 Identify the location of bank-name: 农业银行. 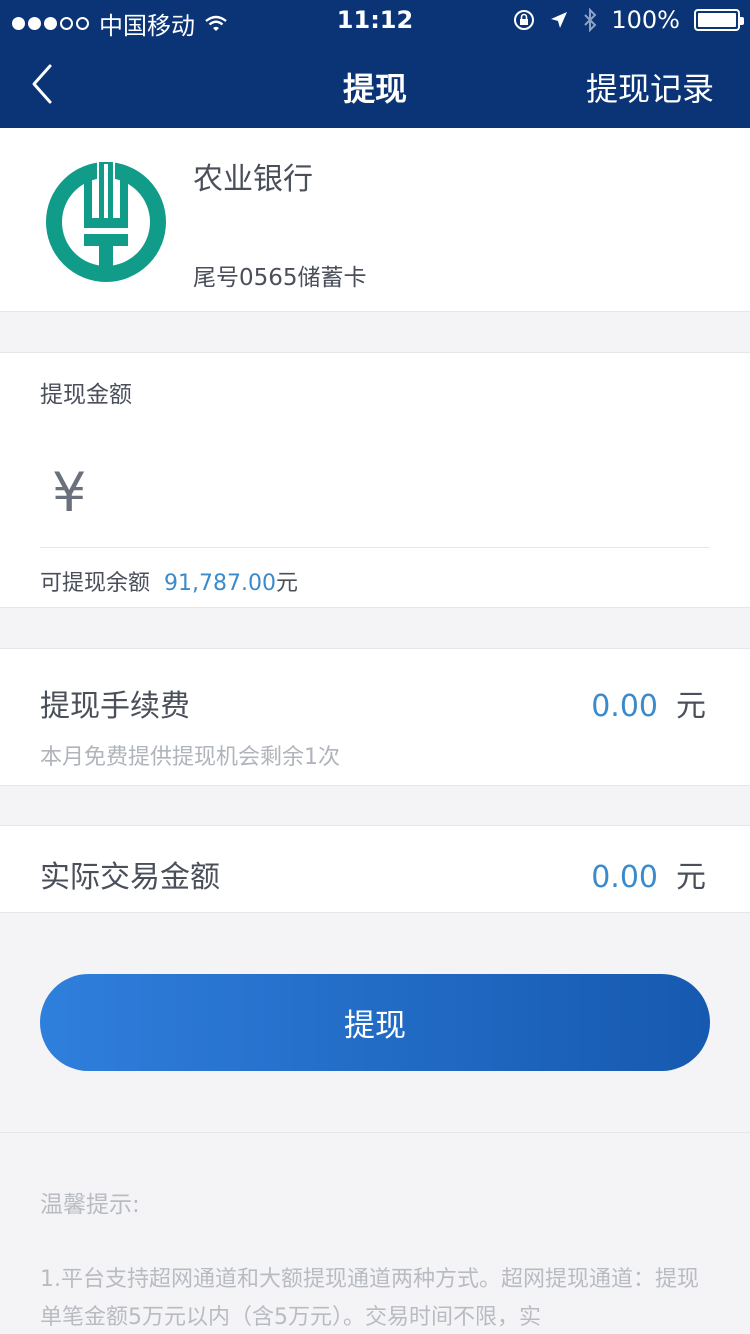
(253, 179).